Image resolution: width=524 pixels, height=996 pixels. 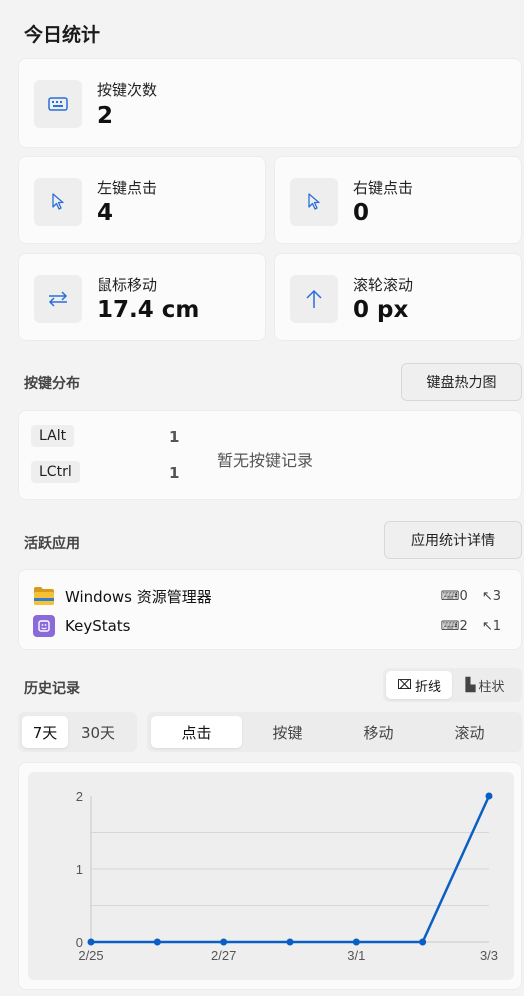 What do you see at coordinates (52, 689) in the screenshot?
I see `section-title-history: 历史记录` at bounding box center [52, 689].